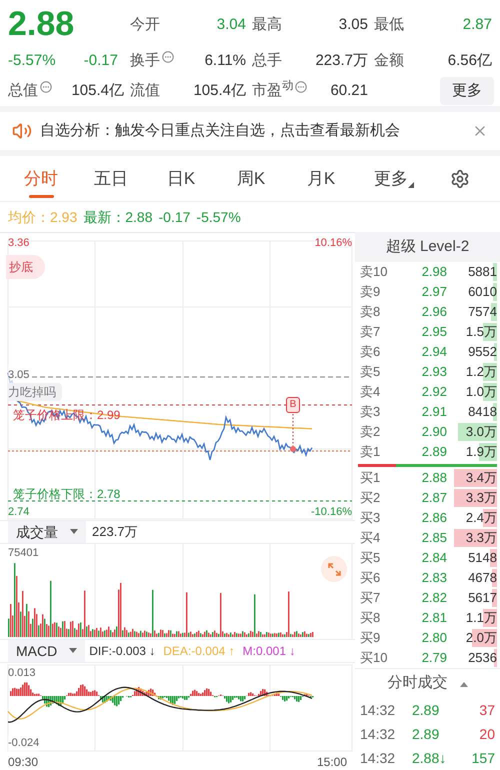  What do you see at coordinates (460, 178) in the screenshot?
I see `settings-icon` at bounding box center [460, 178].